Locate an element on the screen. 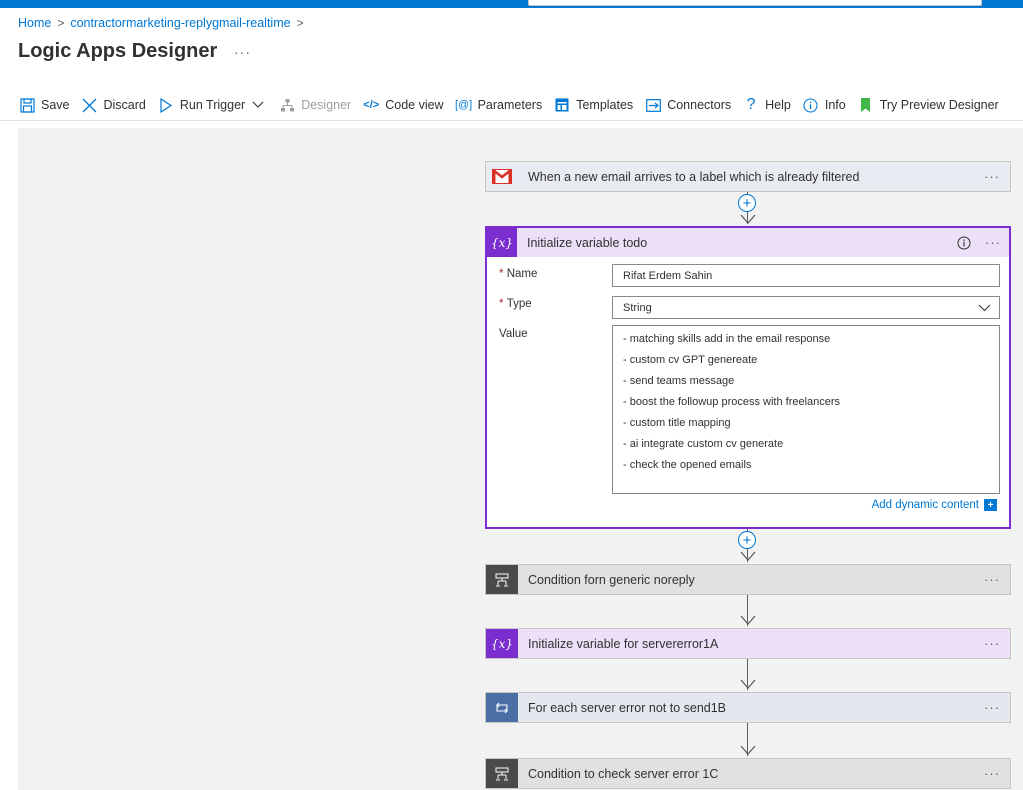 The height and width of the screenshot is (790, 1023). value-field-label: Value is located at coordinates (513, 334).